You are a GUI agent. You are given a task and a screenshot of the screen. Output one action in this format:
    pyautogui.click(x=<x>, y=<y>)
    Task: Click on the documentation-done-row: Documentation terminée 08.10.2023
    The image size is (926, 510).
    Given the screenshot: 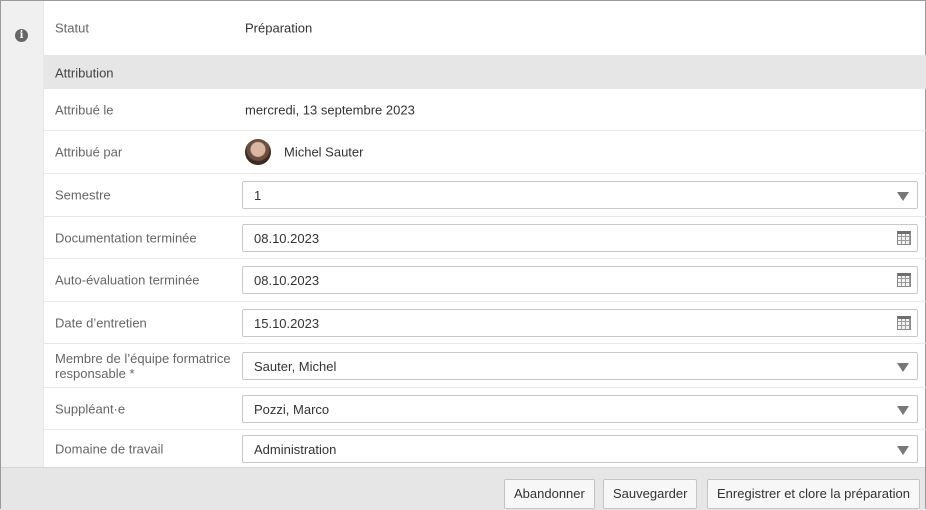 What is the action you would take?
    pyautogui.click(x=485, y=238)
    